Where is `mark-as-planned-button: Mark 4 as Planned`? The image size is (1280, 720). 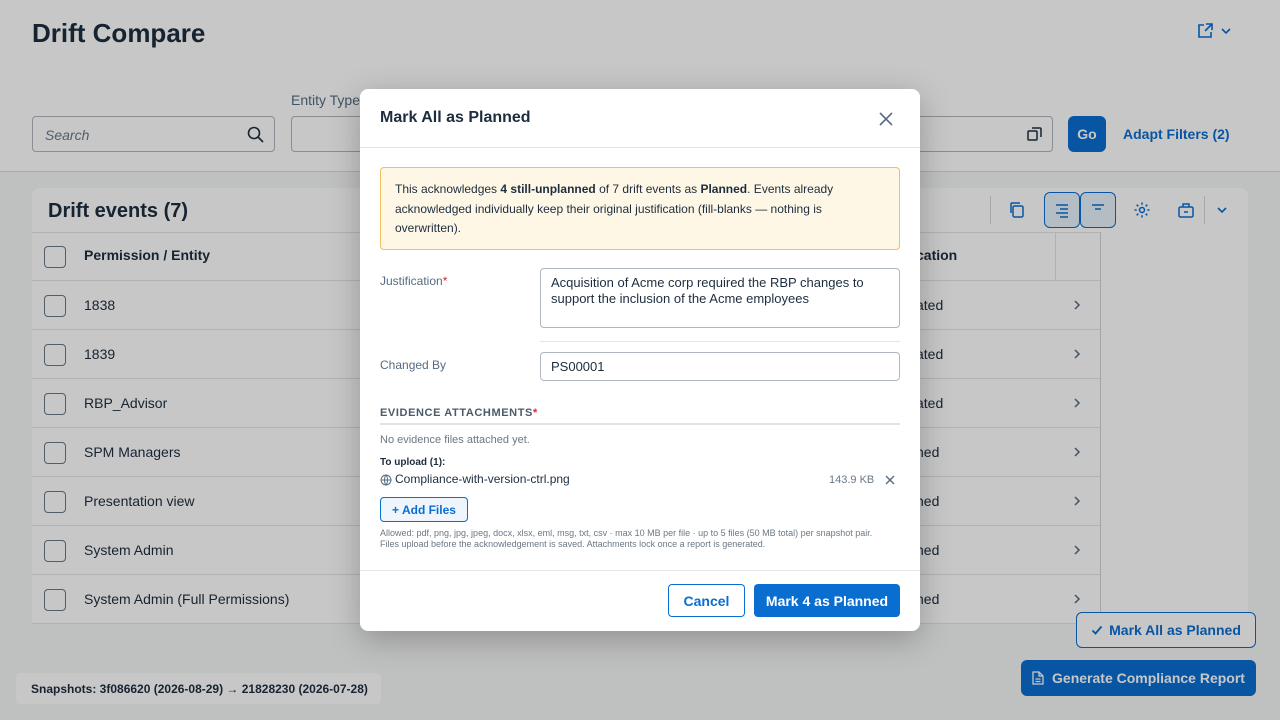 mark-as-planned-button: Mark 4 as Planned is located at coordinates (827, 600).